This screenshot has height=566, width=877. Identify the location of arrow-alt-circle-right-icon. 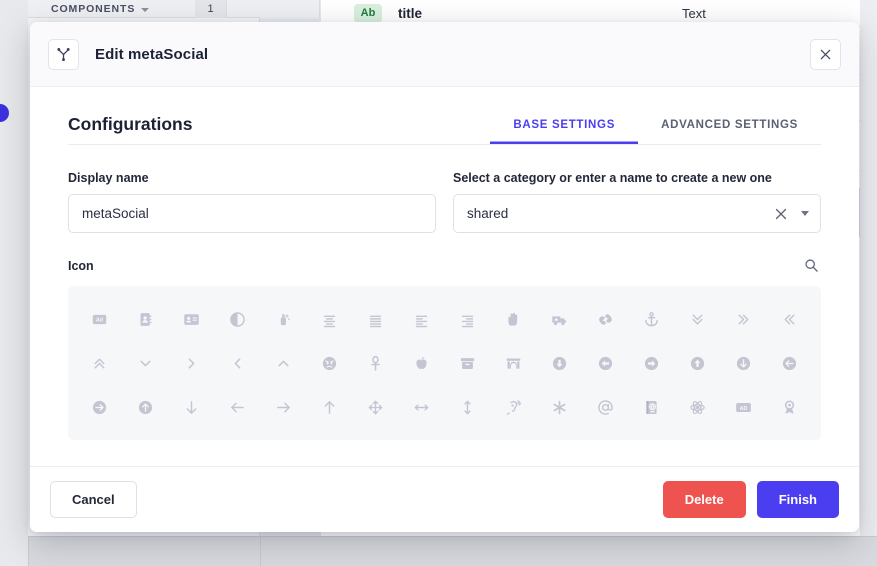
(651, 363).